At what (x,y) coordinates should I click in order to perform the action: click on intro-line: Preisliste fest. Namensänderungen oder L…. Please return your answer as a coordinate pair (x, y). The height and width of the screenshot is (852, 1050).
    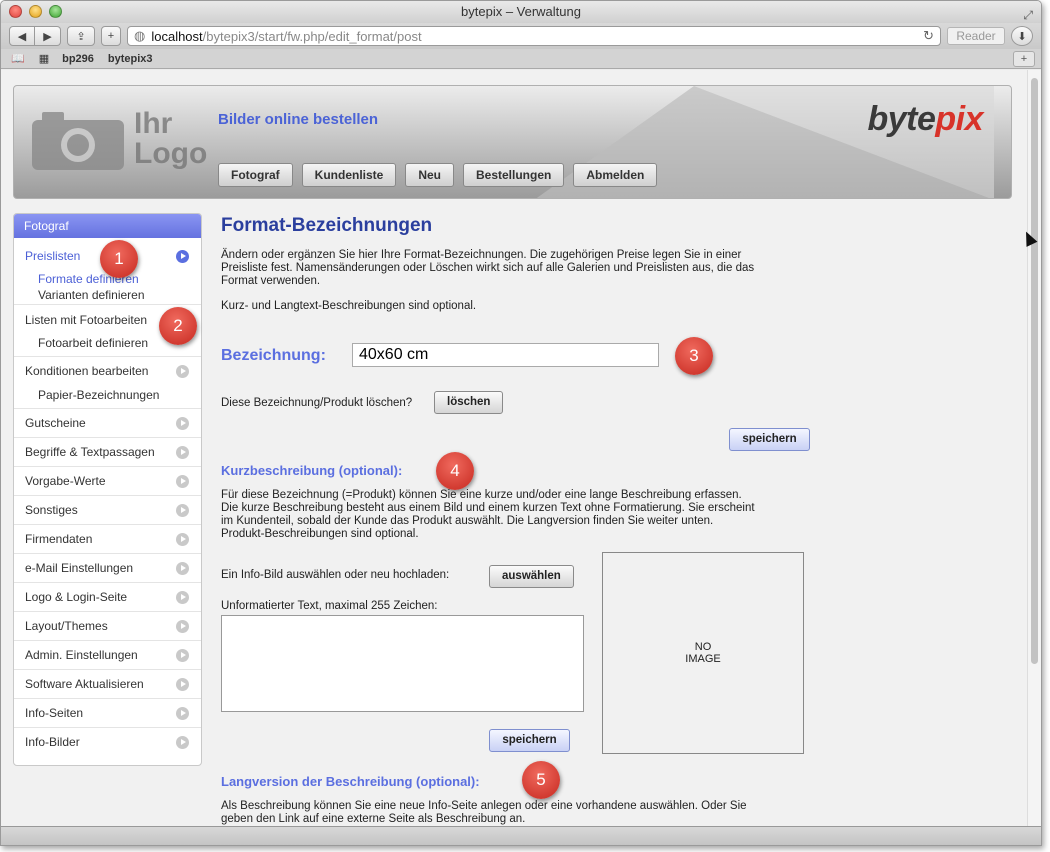
    Looking at the image, I should click on (488, 268).